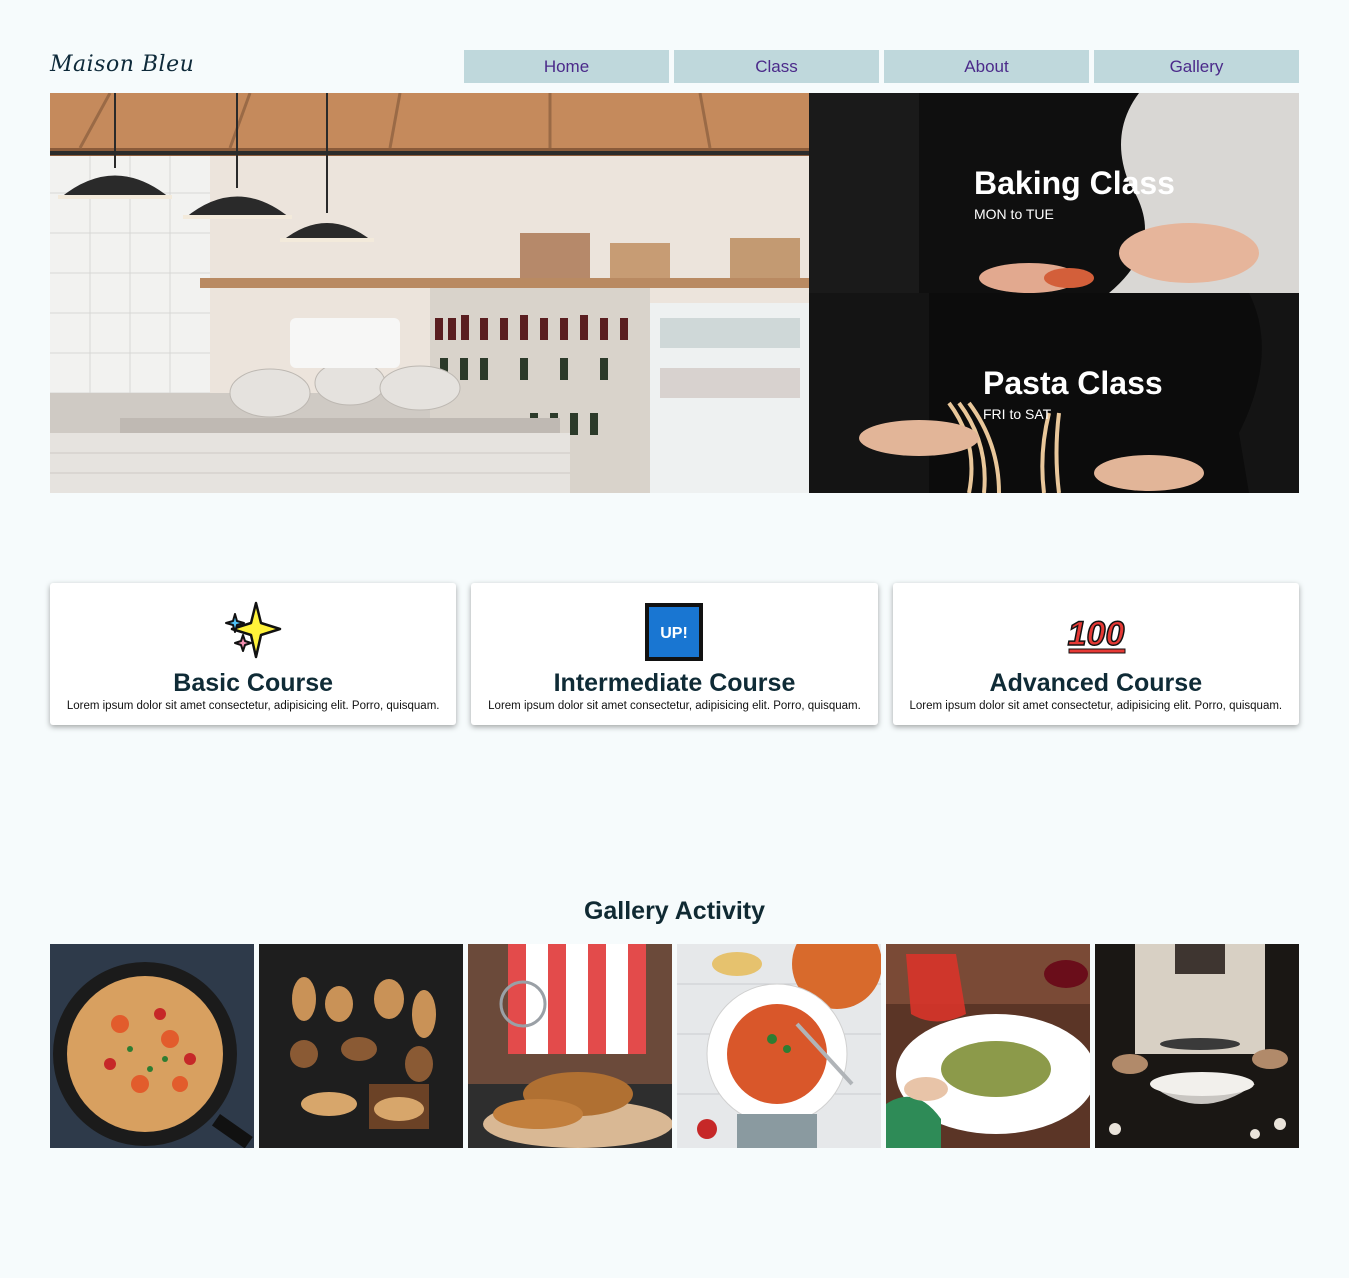  What do you see at coordinates (361, 1046) in the screenshot?
I see `gallery-image-breads` at bounding box center [361, 1046].